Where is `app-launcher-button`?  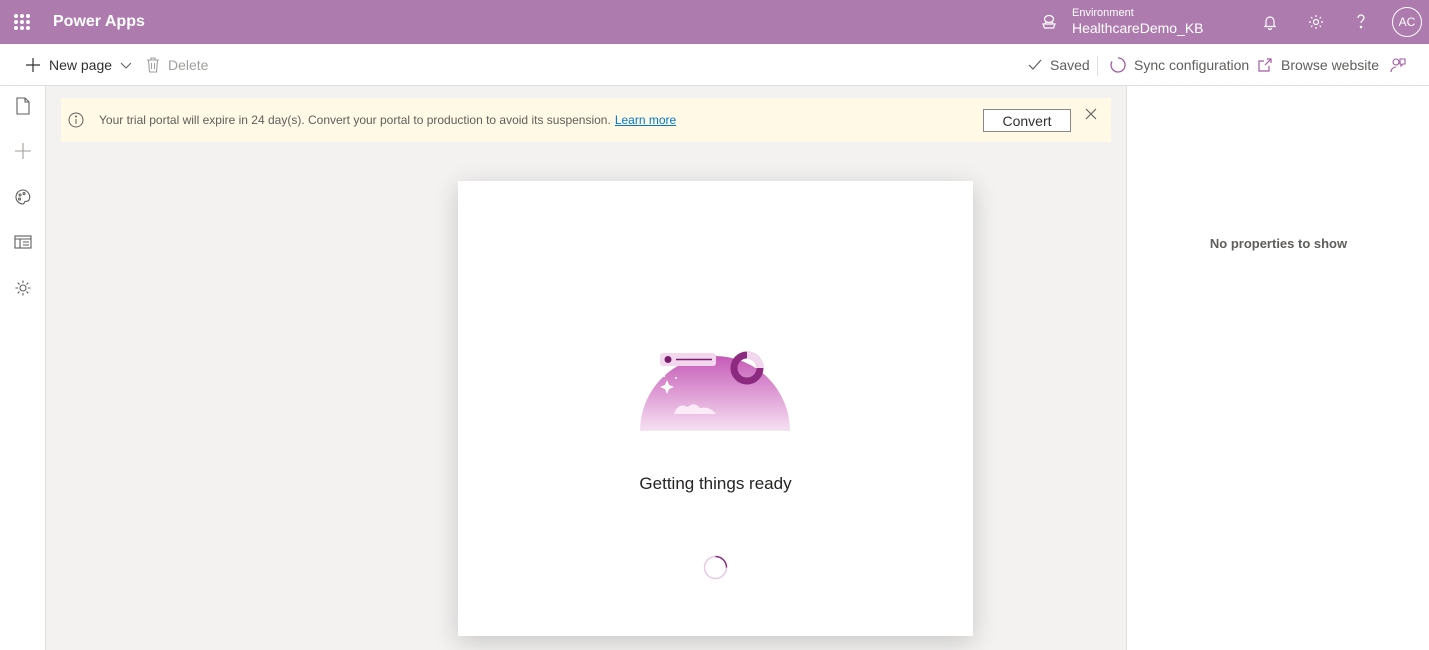 app-launcher-button is located at coordinates (22, 22).